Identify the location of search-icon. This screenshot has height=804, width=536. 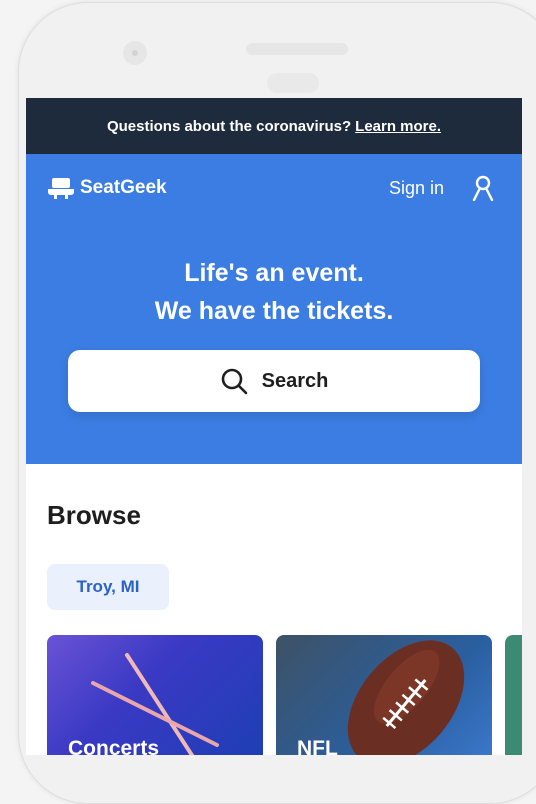
(234, 381).